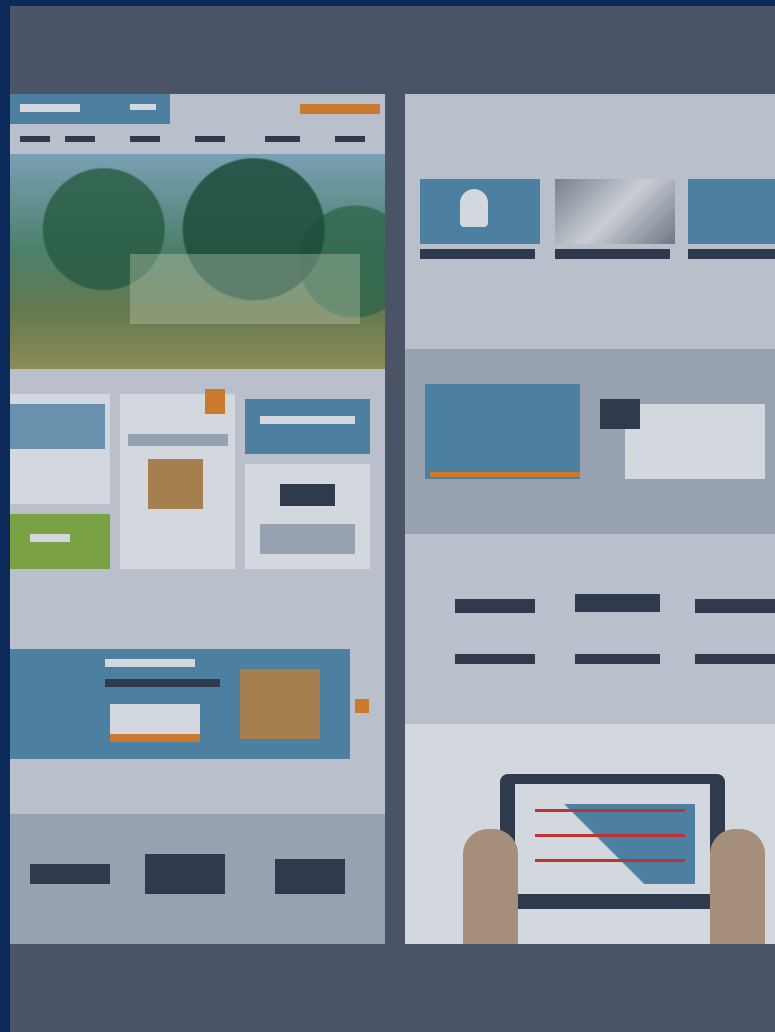 The height and width of the screenshot is (1032, 775). Describe the element at coordinates (615, 844) in the screenshot. I see `tablet-chart-area` at that location.